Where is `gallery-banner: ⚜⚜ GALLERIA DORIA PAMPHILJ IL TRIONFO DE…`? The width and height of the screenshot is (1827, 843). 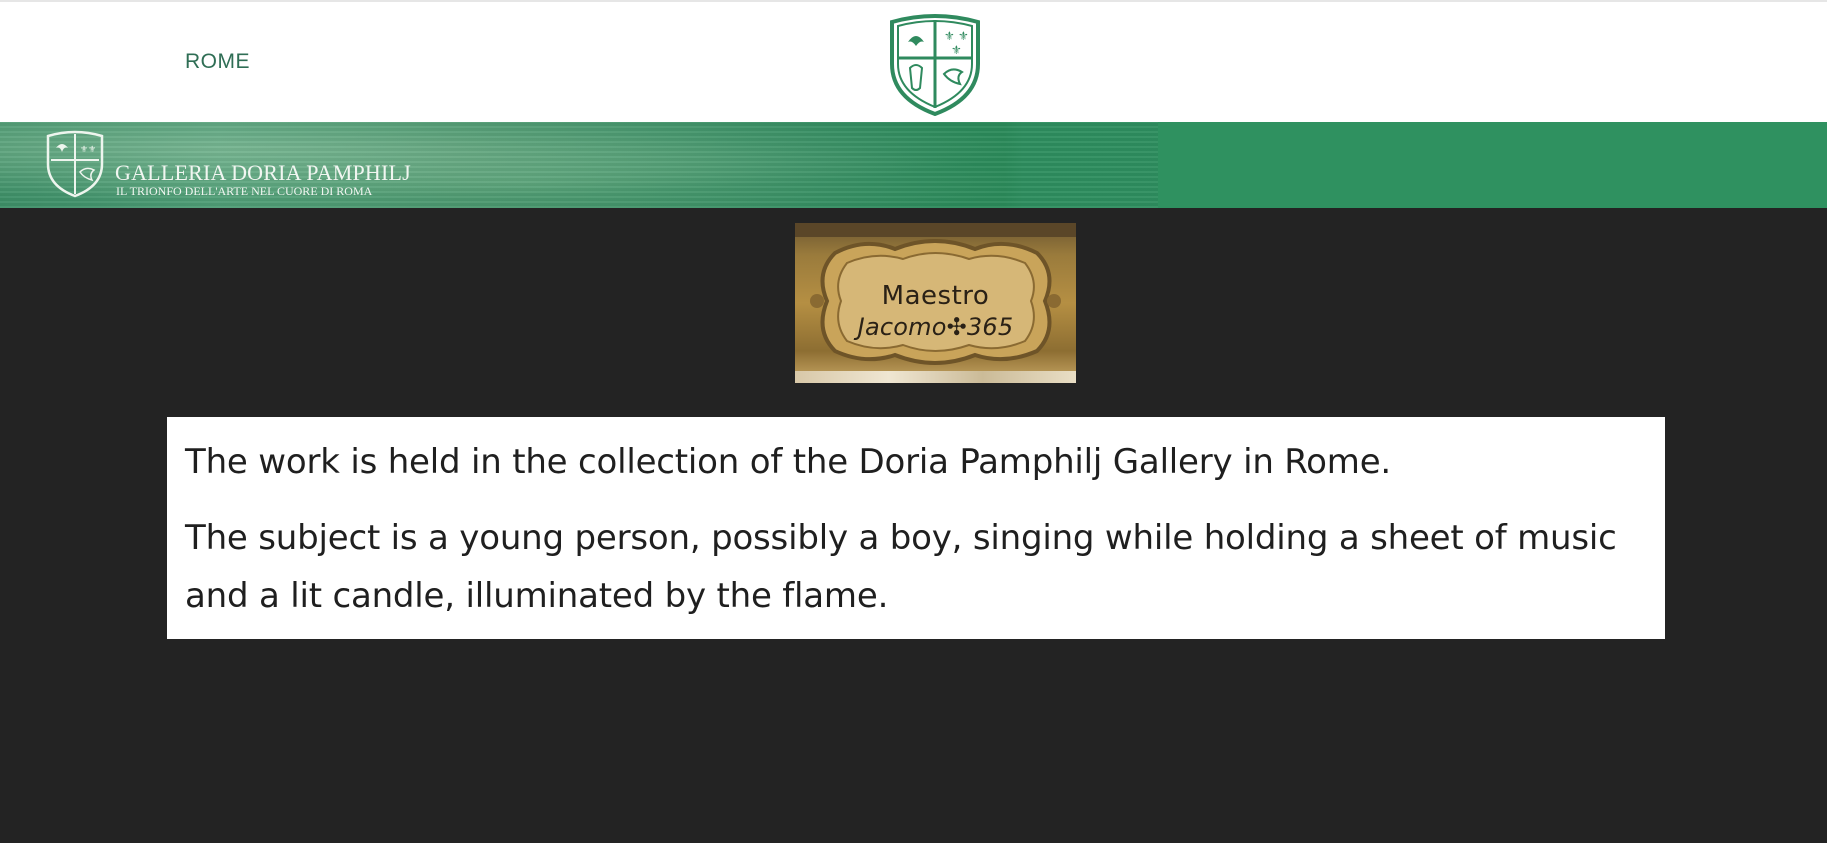
gallery-banner: ⚜⚜ GALLERIA DORIA PAMPHILJ IL TRIONFO DE… is located at coordinates (913, 165).